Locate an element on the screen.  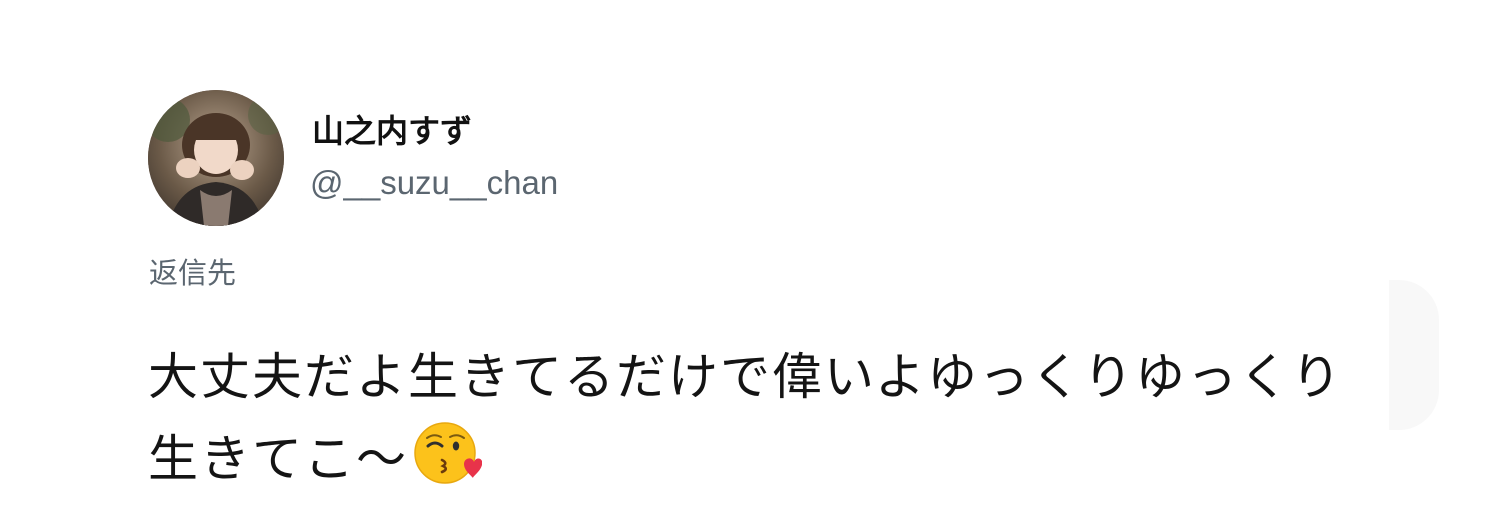
avatar is located at coordinates (216, 158).